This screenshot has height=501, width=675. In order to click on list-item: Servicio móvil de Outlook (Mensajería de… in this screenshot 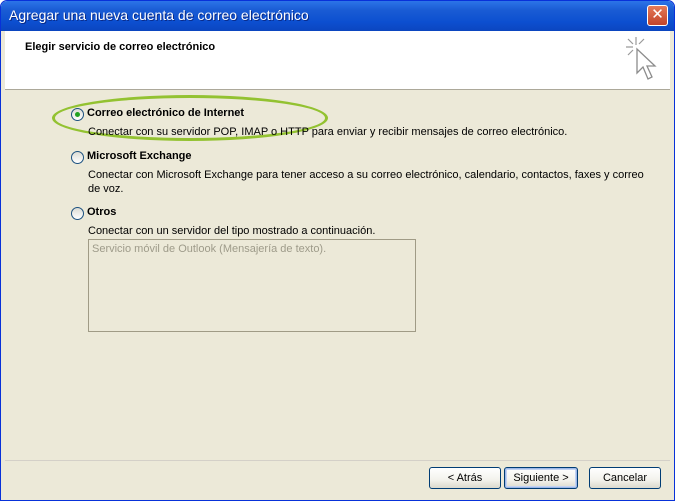, I will do `click(209, 249)`.